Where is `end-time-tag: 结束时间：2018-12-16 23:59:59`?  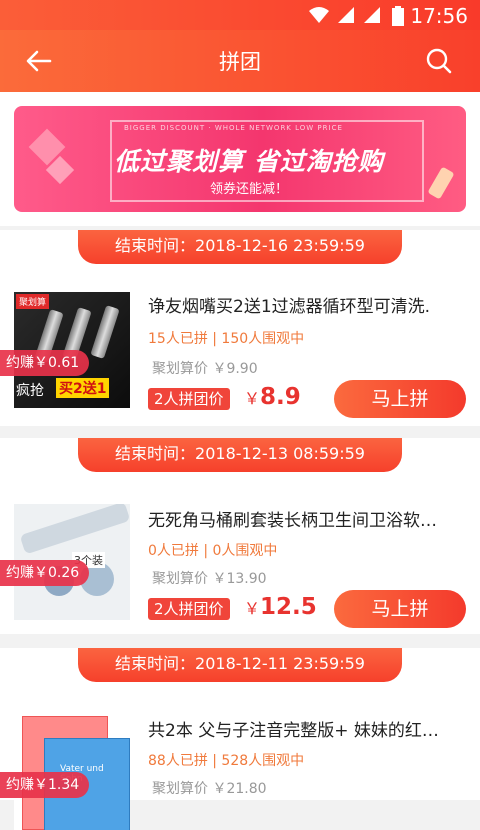 end-time-tag: 结束时间：2018-12-16 23:59:59 is located at coordinates (240, 247).